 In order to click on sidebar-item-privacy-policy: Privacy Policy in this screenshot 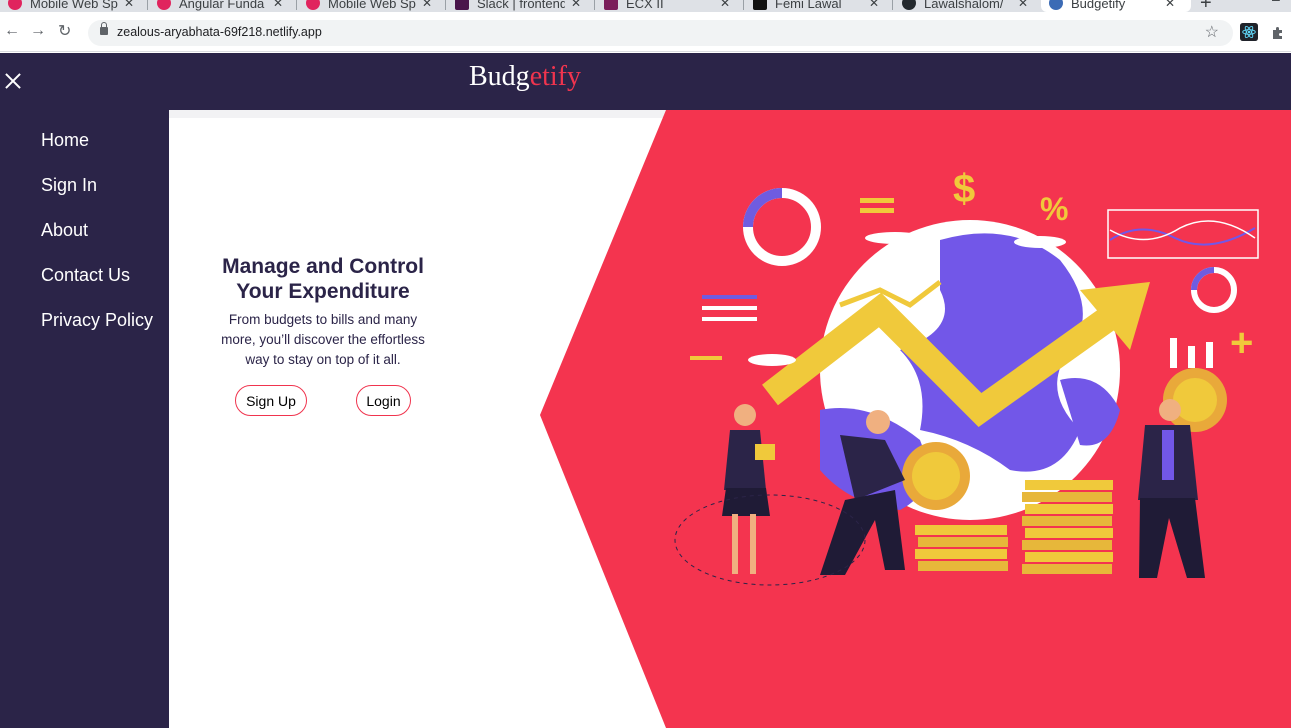, I will do `click(97, 320)`.